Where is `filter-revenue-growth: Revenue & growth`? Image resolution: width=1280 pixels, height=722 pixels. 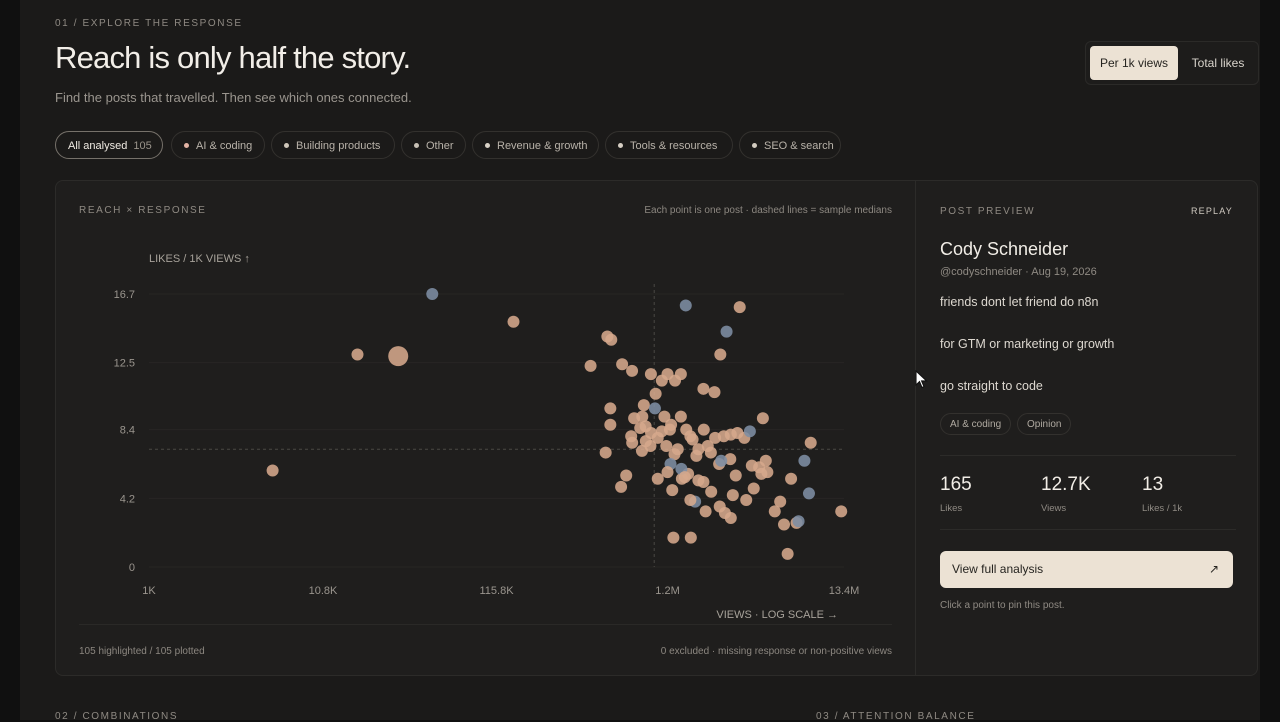 filter-revenue-growth: Revenue & growth is located at coordinates (535, 145).